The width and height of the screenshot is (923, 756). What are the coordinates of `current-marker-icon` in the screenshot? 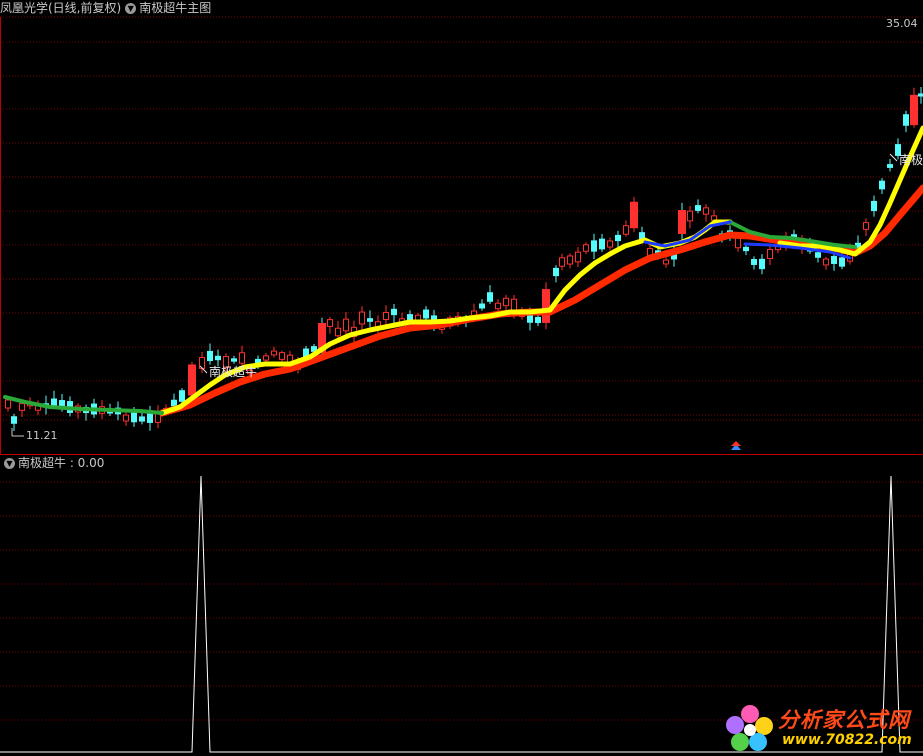 It's located at (736, 443).